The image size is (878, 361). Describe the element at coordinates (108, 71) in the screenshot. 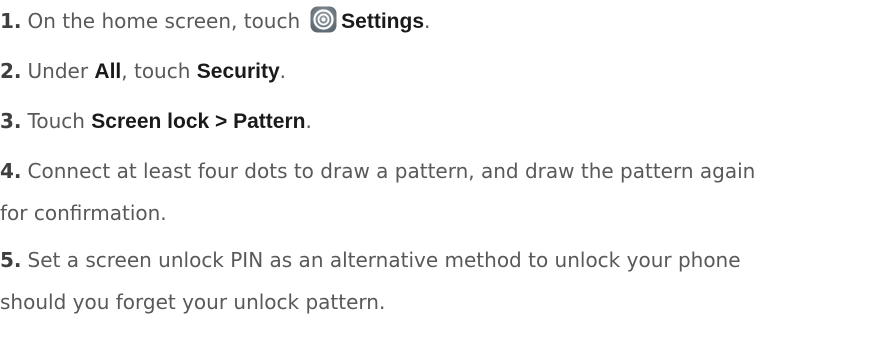

I see `all-label: All` at that location.